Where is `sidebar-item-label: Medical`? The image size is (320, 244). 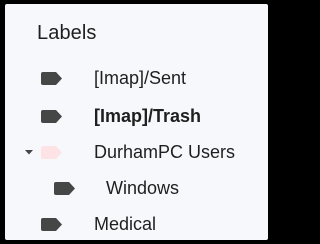 sidebar-item-label: Medical is located at coordinates (125, 224).